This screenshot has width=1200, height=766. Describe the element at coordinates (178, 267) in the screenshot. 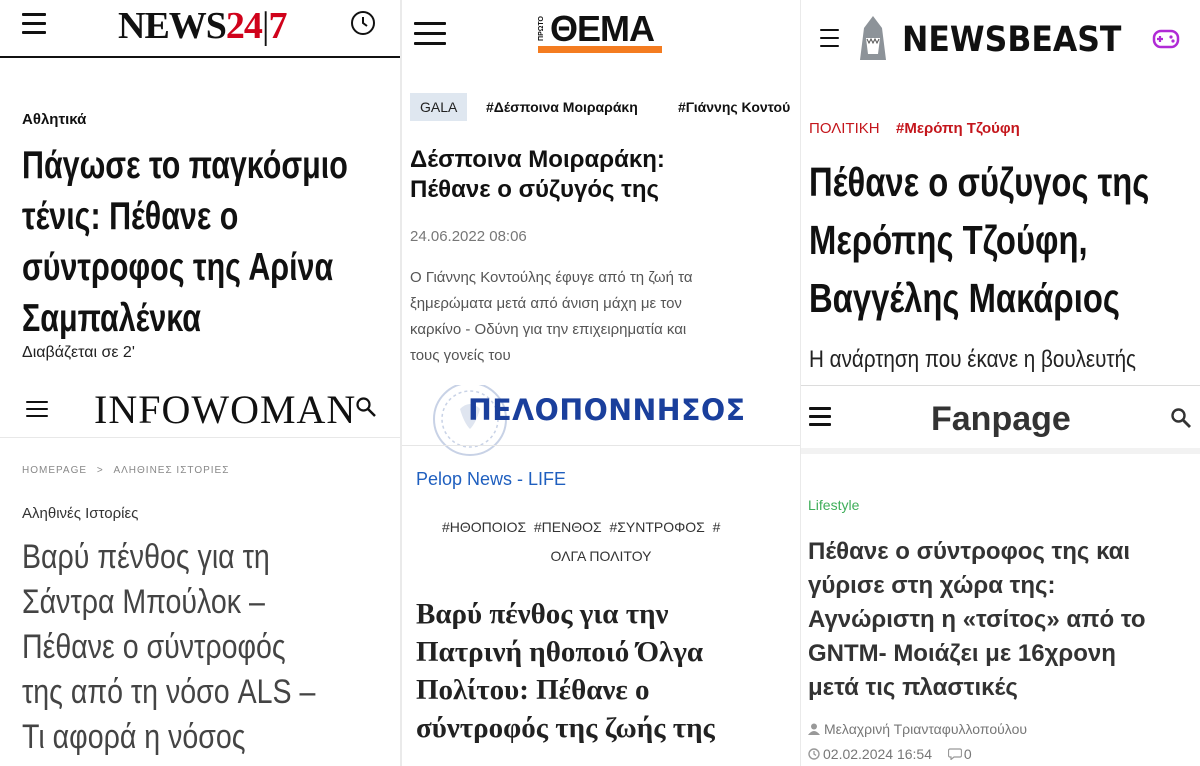

I see `title-line: σύντροφος της Αρίνα` at that location.